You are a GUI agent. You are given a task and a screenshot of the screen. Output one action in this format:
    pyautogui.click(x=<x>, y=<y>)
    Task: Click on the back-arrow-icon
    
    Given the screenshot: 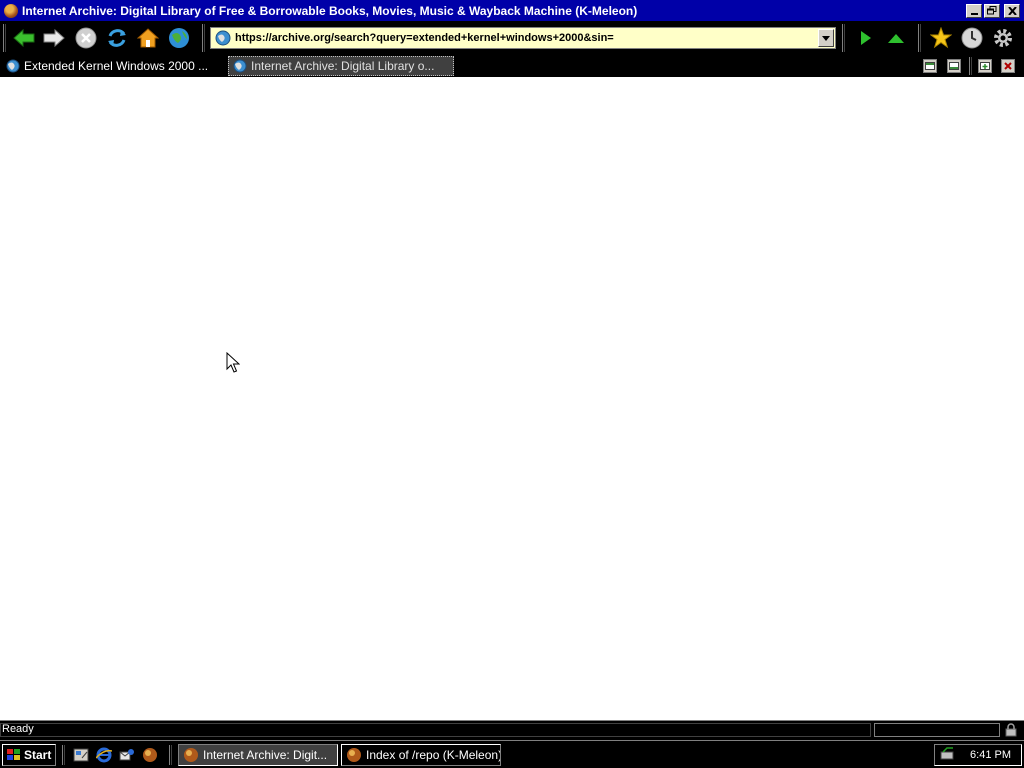 What is the action you would take?
    pyautogui.click(x=24, y=38)
    